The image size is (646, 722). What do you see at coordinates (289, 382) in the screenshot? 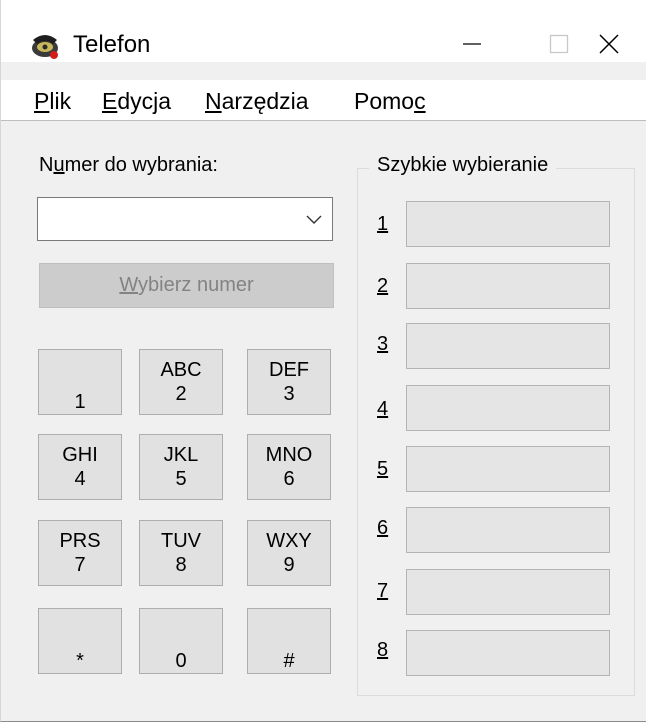
I see `key-3: DEF 3` at bounding box center [289, 382].